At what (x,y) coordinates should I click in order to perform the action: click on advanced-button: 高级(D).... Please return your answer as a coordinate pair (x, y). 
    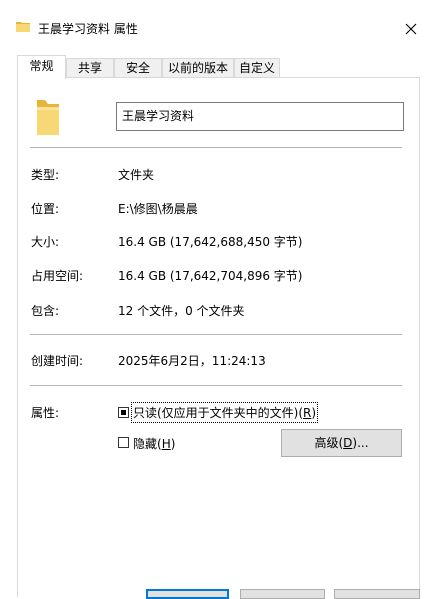
    Looking at the image, I should click on (341, 443).